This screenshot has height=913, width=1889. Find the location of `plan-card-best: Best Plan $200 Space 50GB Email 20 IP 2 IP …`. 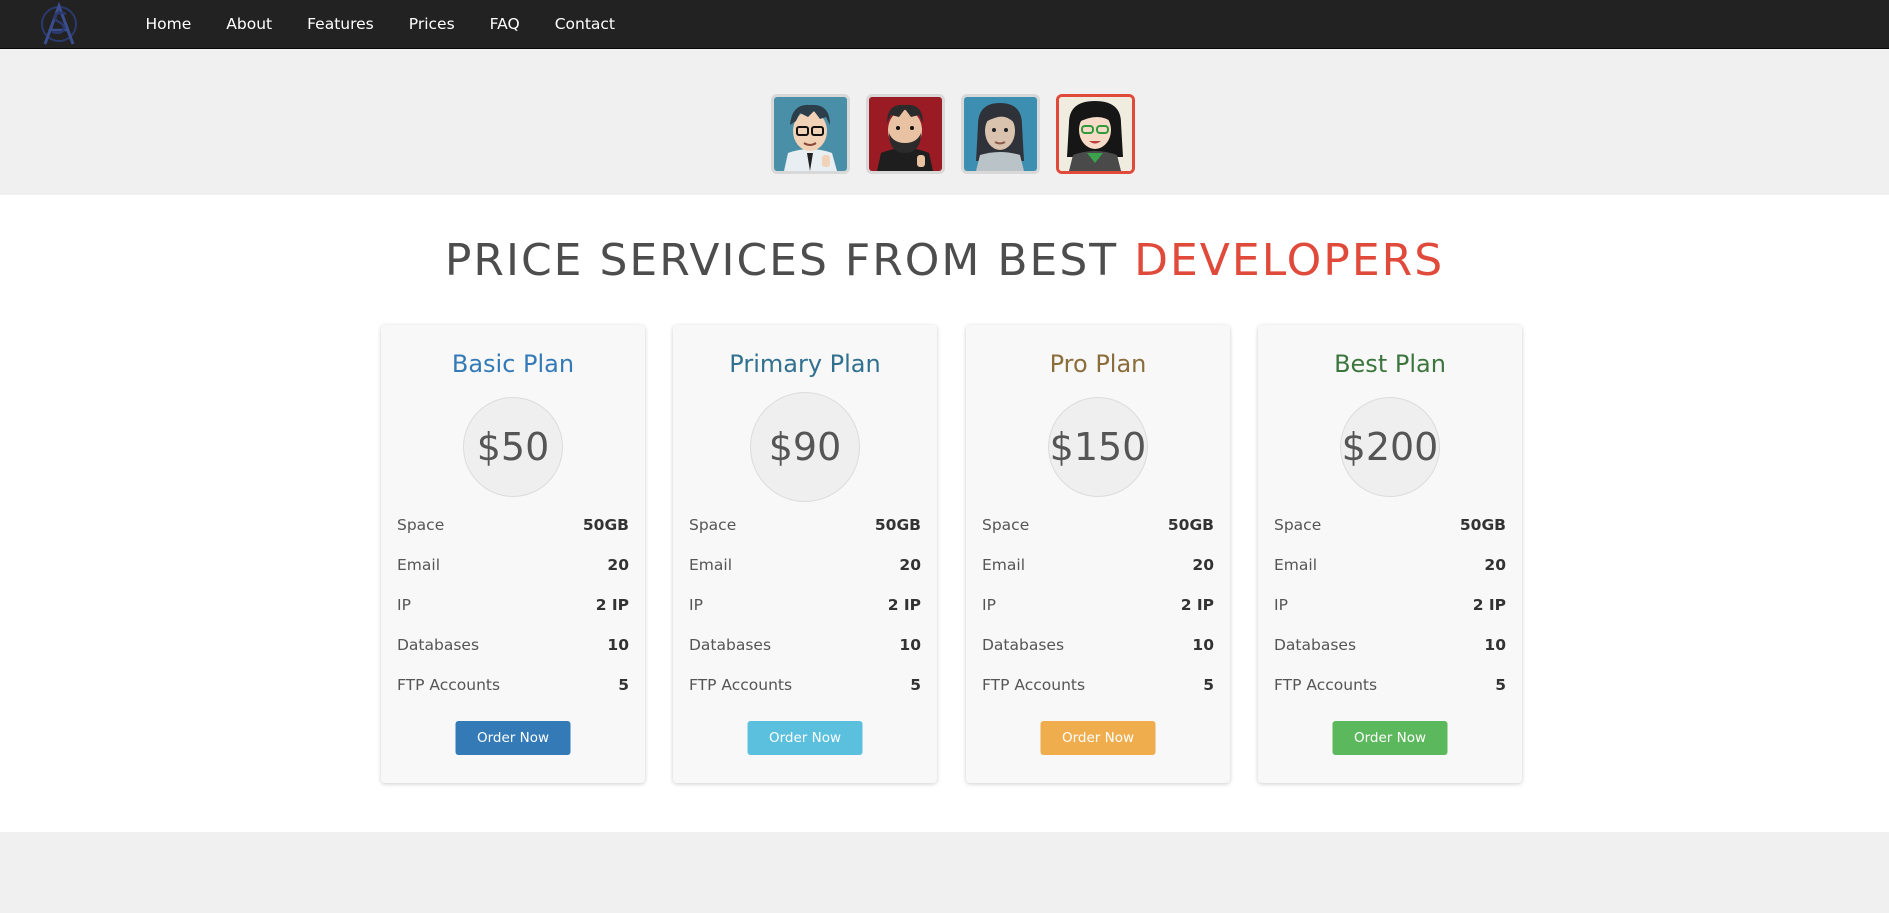

plan-card-best: Best Plan $200 Space 50GB Email 20 IP 2 IP … is located at coordinates (1390, 554).